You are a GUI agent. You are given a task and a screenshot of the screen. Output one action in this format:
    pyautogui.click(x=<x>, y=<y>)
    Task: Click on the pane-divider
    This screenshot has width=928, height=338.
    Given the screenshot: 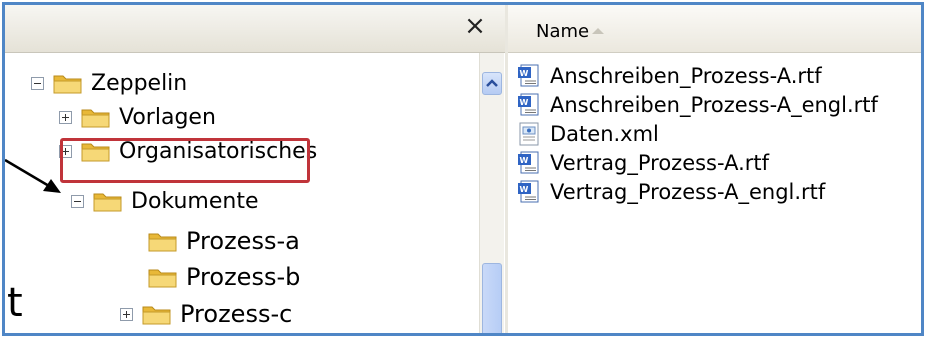 What is the action you would take?
    pyautogui.click(x=506, y=169)
    